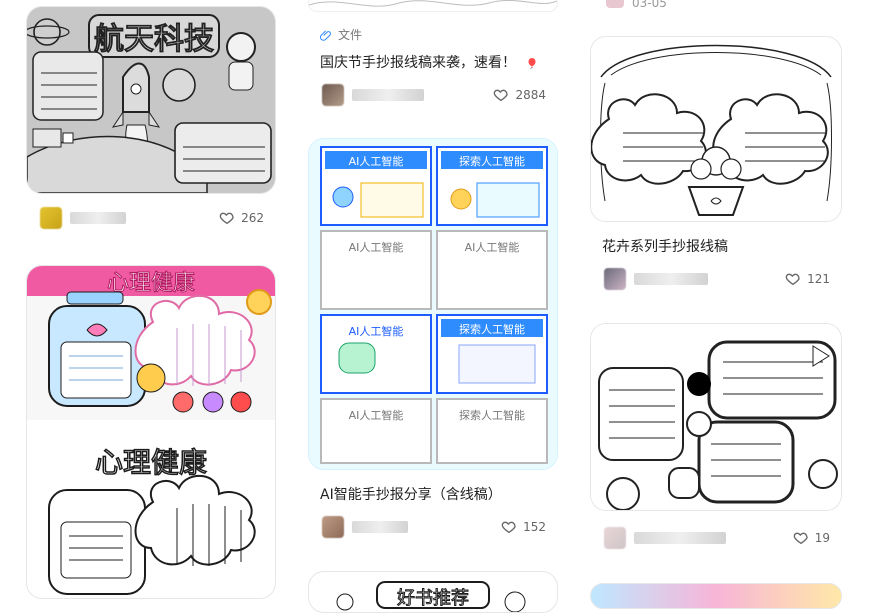  Describe the element at coordinates (434, 527) in the screenshot. I see `card-ai-posters-meta: 152` at that location.